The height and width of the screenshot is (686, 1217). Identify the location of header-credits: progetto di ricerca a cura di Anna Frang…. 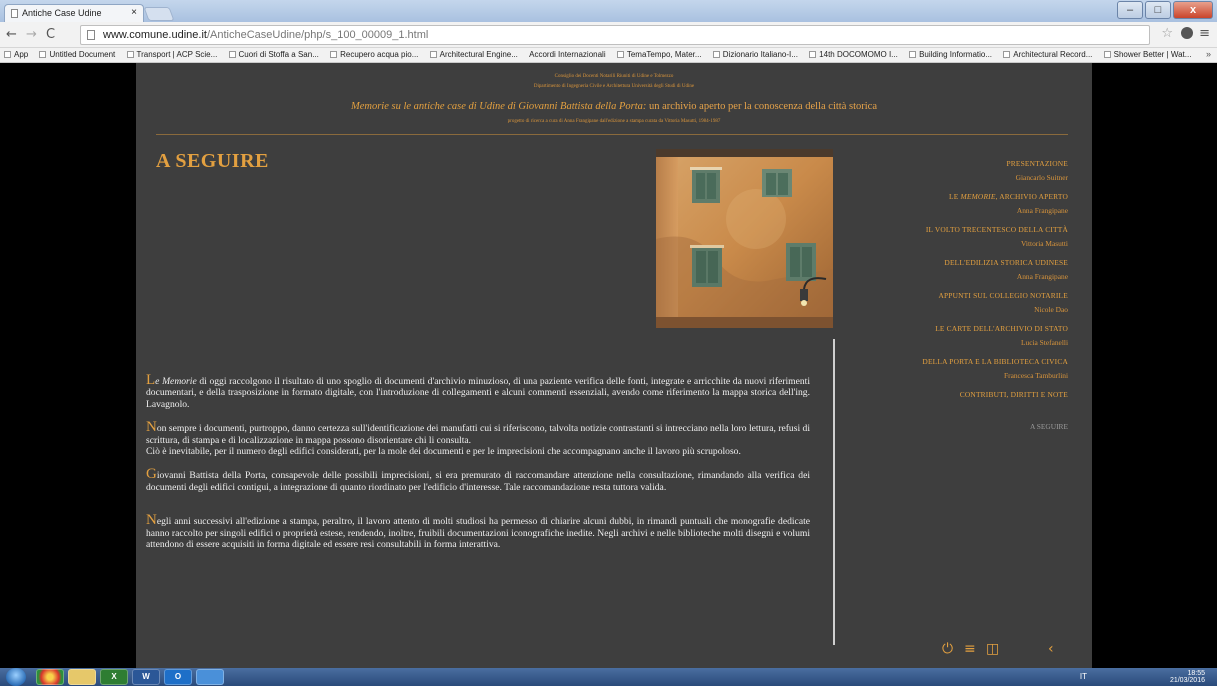
(614, 121).